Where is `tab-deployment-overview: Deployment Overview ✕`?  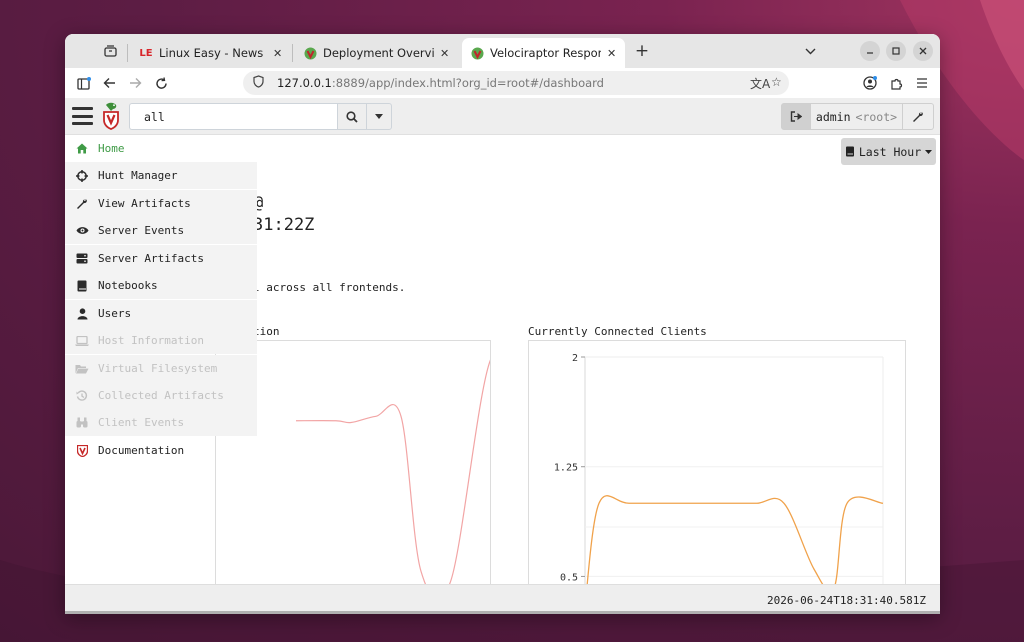
tab-deployment-overview: Deployment Overview ✕ is located at coordinates (376, 53).